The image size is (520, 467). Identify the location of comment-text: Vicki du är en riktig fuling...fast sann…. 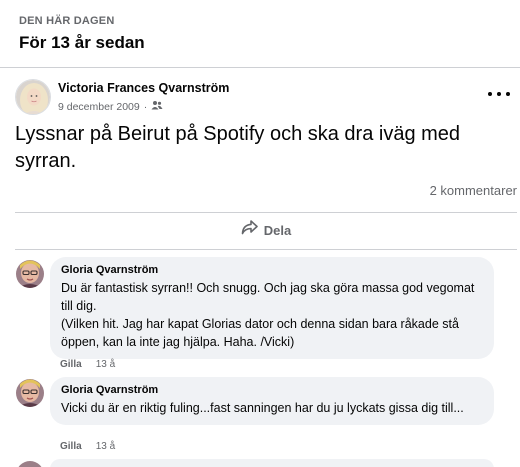
(262, 408).